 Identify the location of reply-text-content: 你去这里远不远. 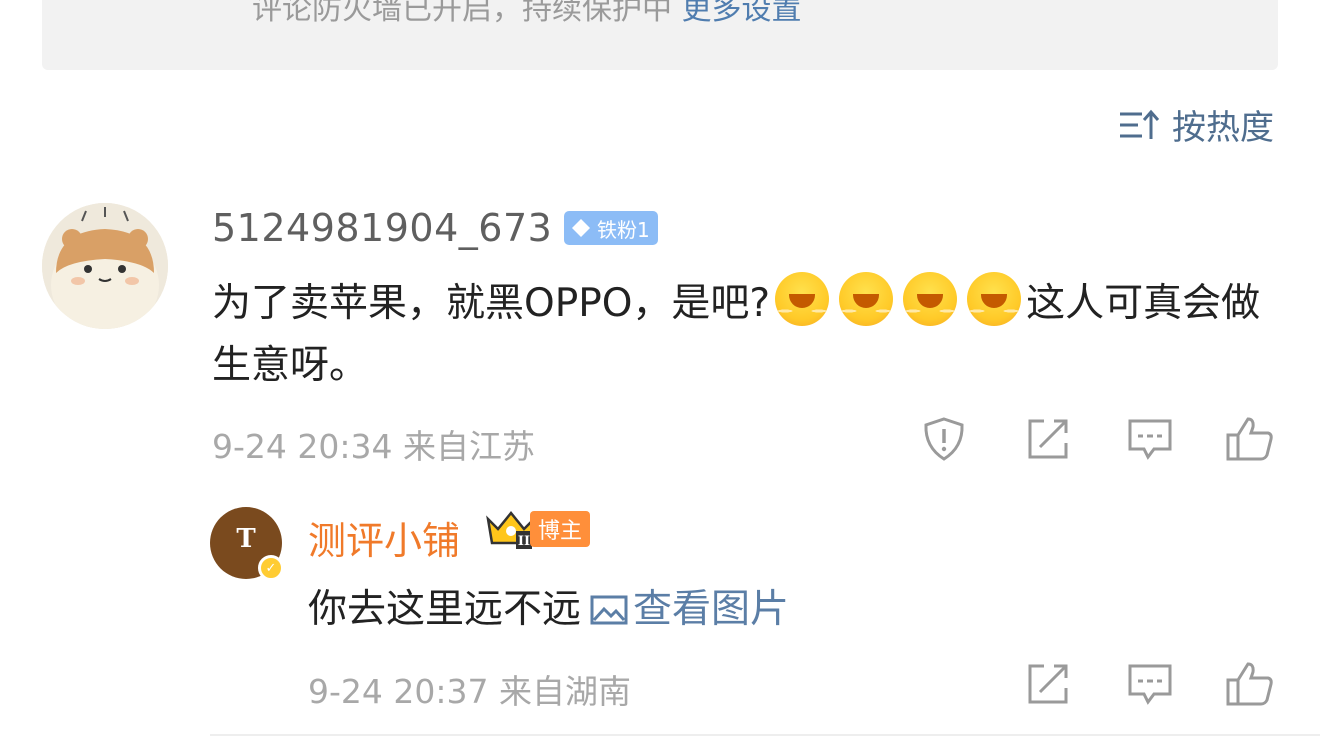
(445, 609).